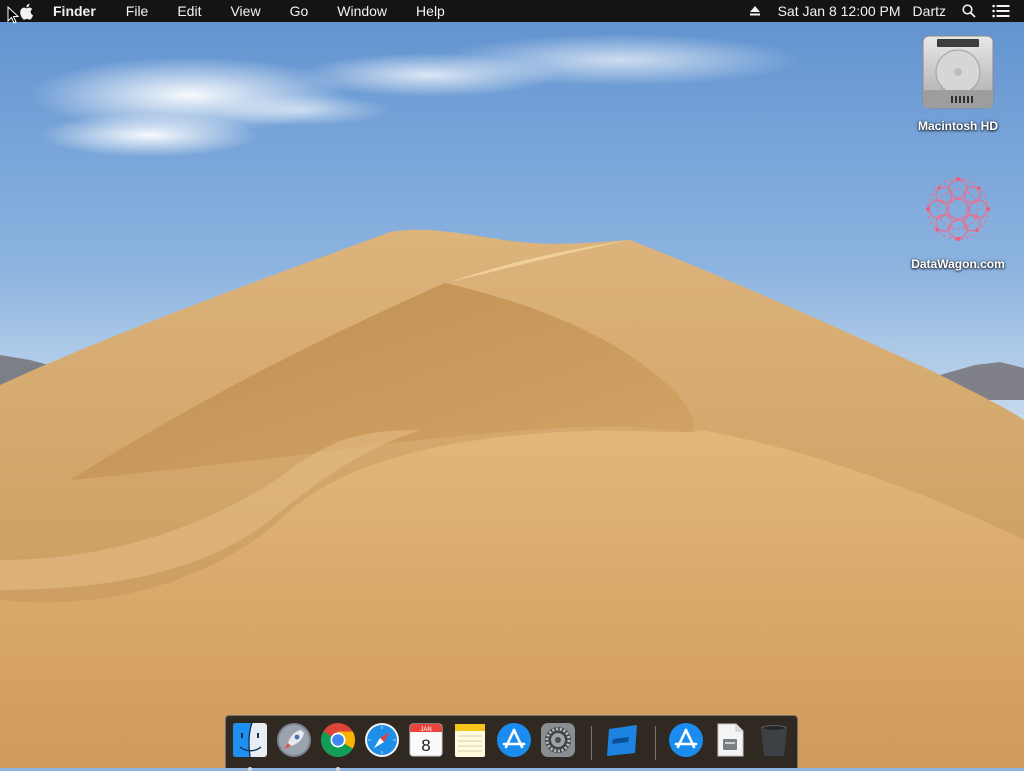  I want to click on apple-logo-icon, so click(27, 11).